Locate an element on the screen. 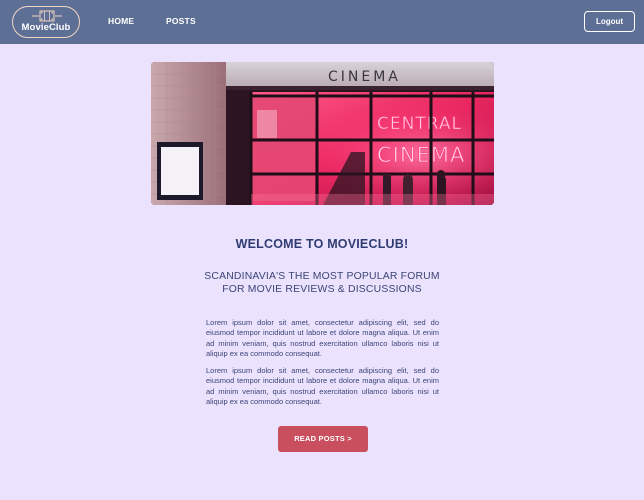 The height and width of the screenshot is (500, 644). tagline-line-1: SCANDINAVIA'S THE MOST POPULAR FORUM is located at coordinates (322, 276).